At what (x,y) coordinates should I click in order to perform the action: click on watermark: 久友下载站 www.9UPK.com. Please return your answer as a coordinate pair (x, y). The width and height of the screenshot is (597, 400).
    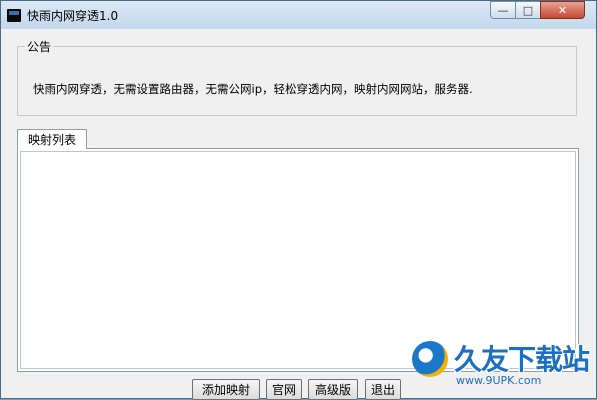
    Looking at the image, I should click on (502, 364).